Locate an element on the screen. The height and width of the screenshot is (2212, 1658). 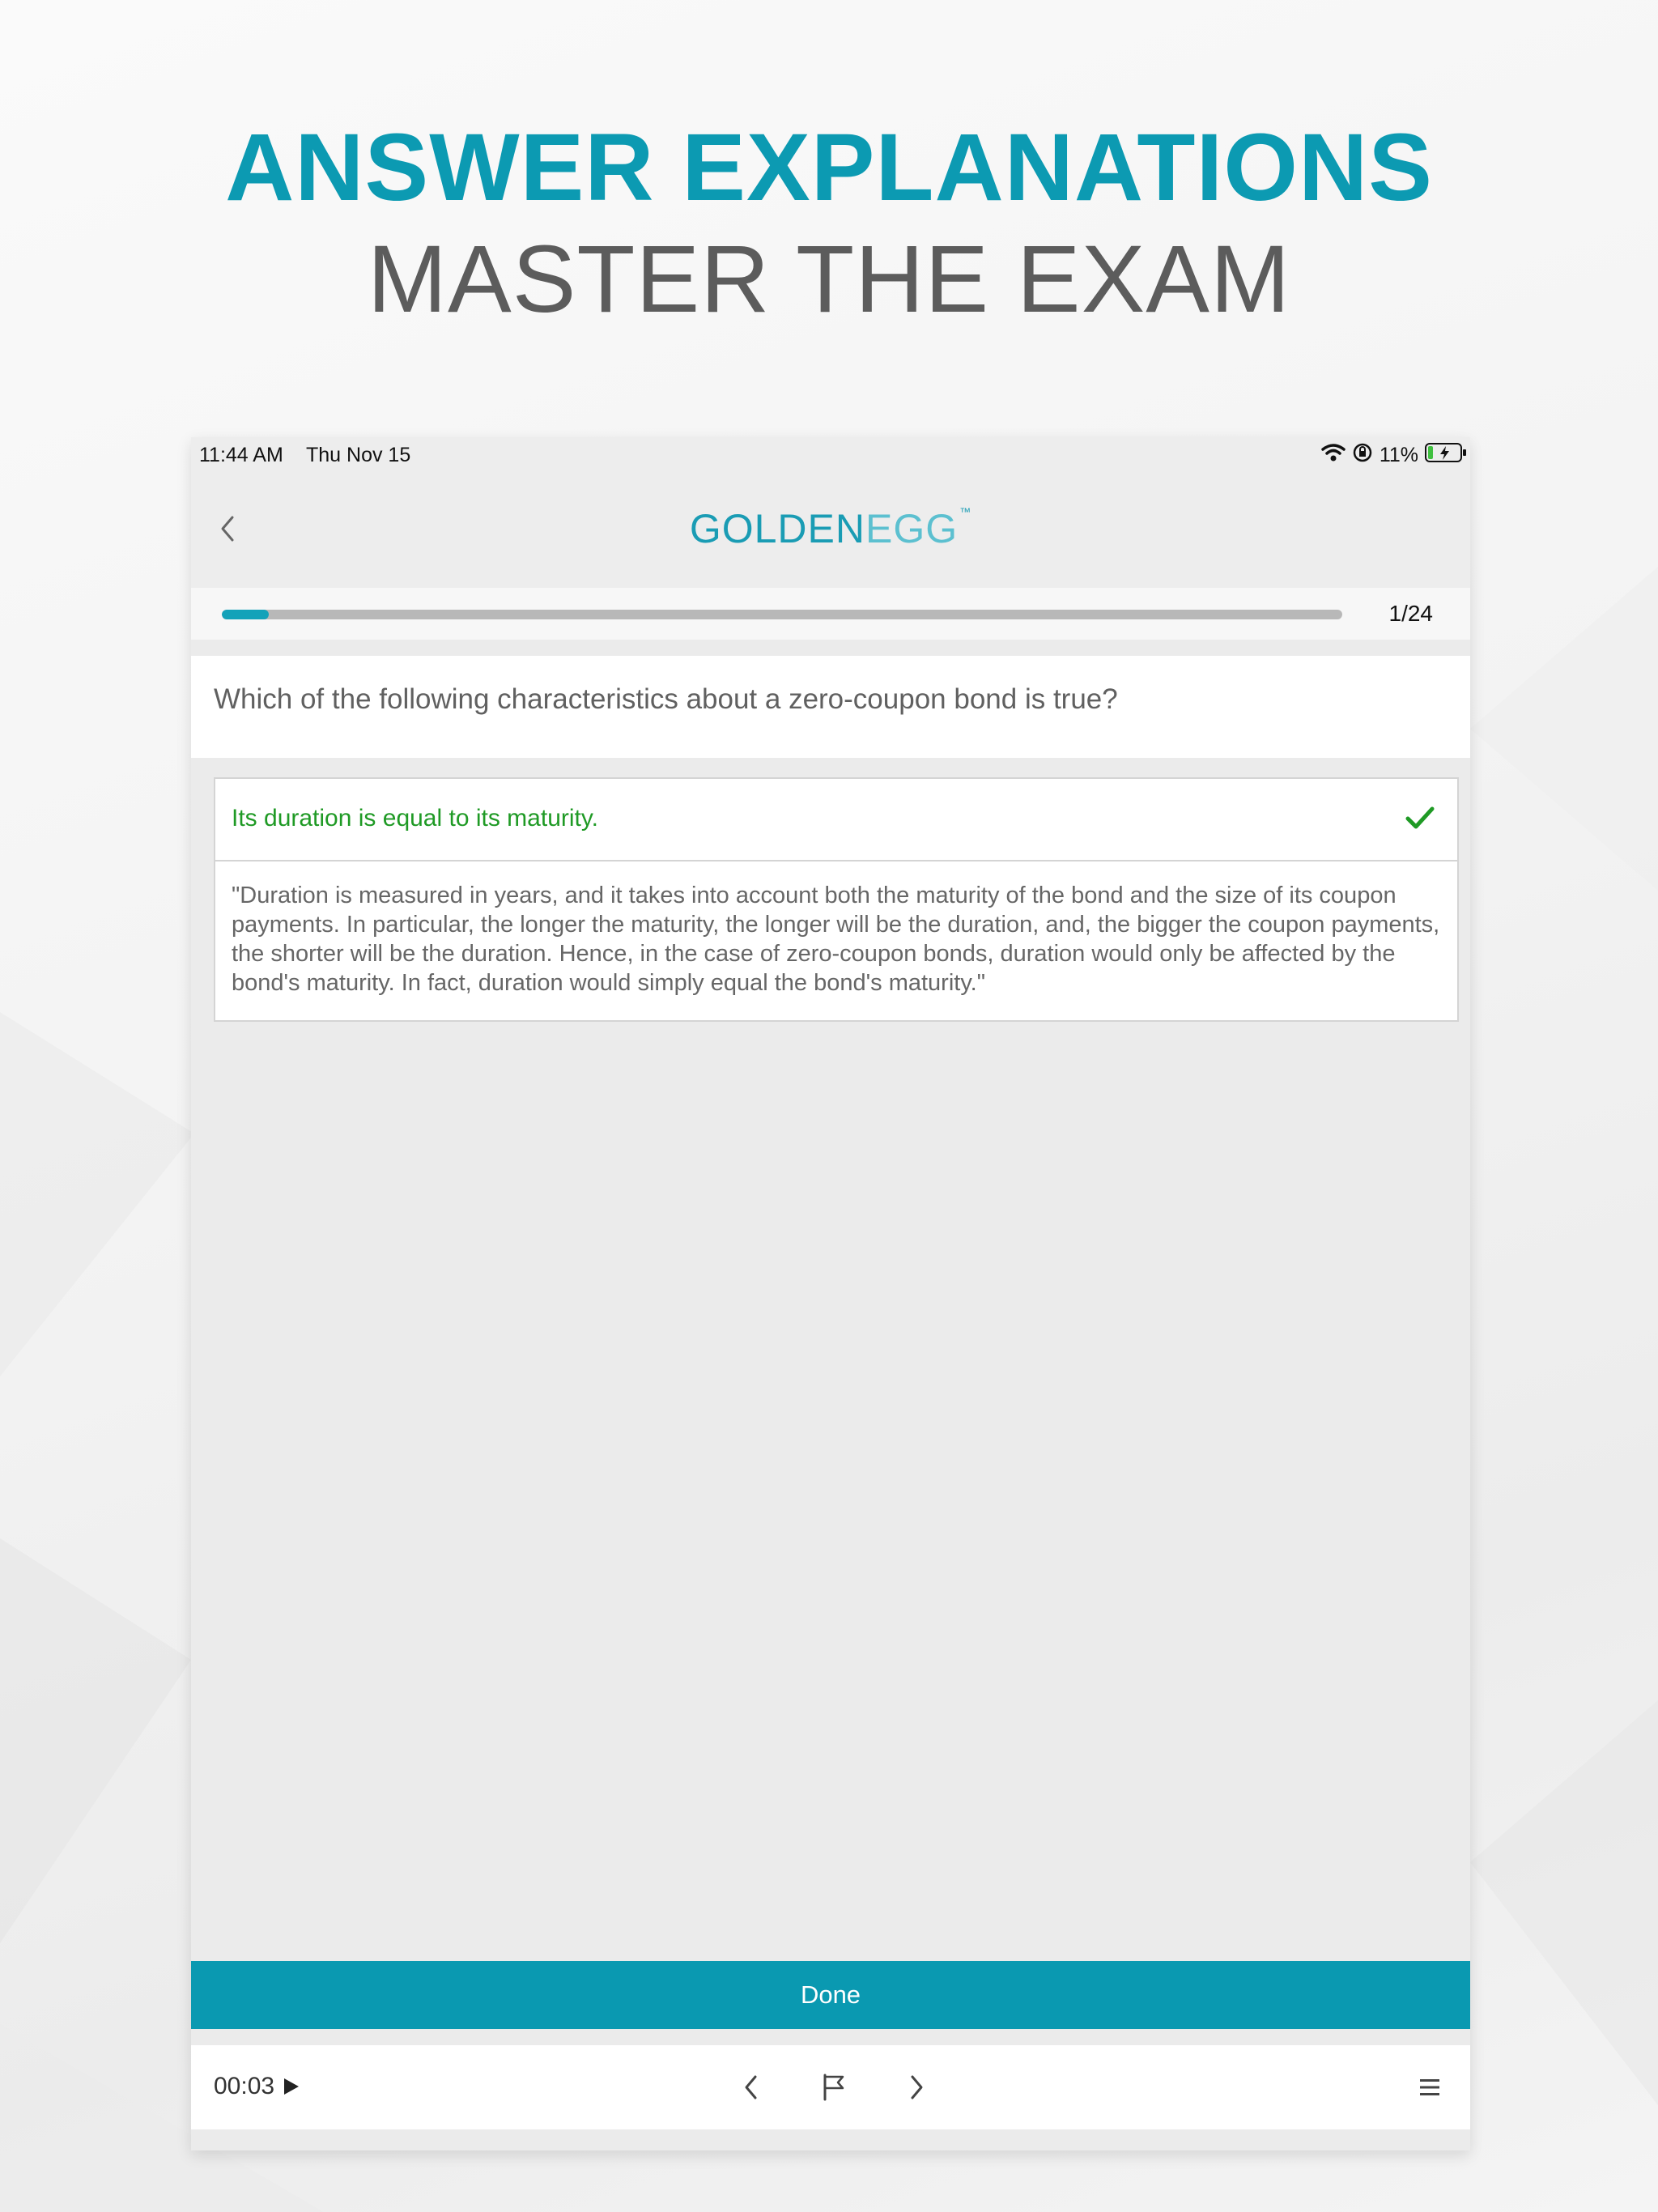
play-icon is located at coordinates (292, 2086).